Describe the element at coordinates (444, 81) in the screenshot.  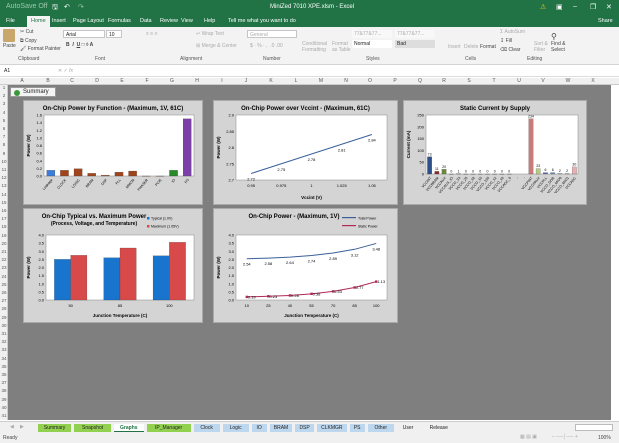
I see `column-header-R: R` at that location.